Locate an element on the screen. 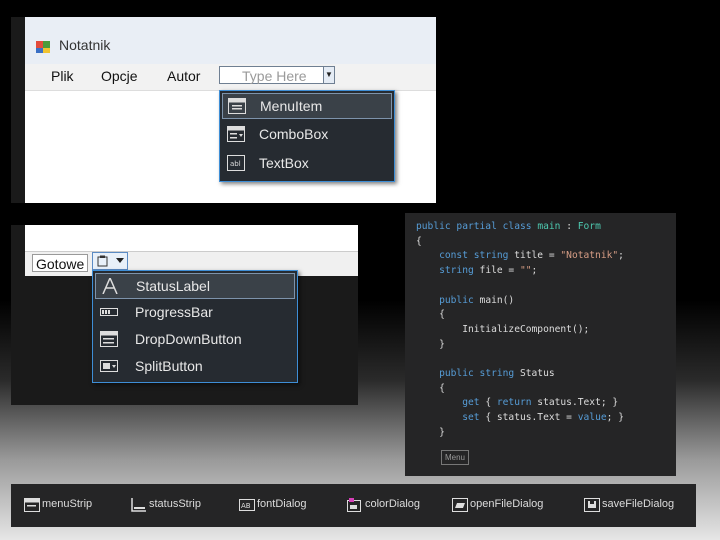  status-label-icon is located at coordinates (110, 286).